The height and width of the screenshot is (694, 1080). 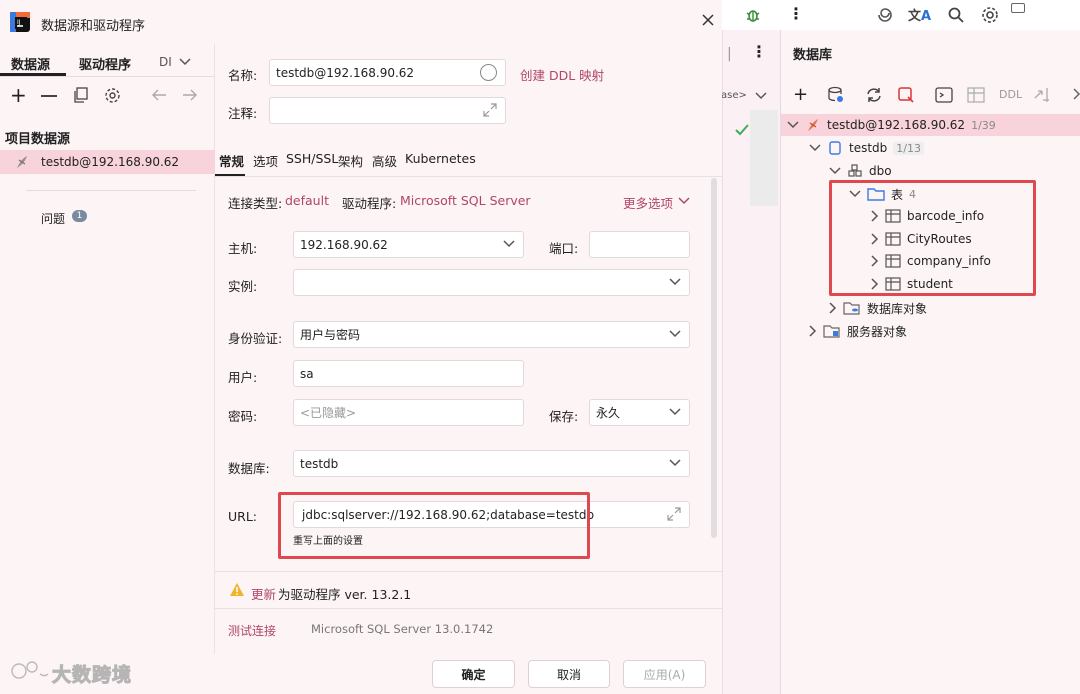 I want to click on user-label: 用户:, so click(x=243, y=377).